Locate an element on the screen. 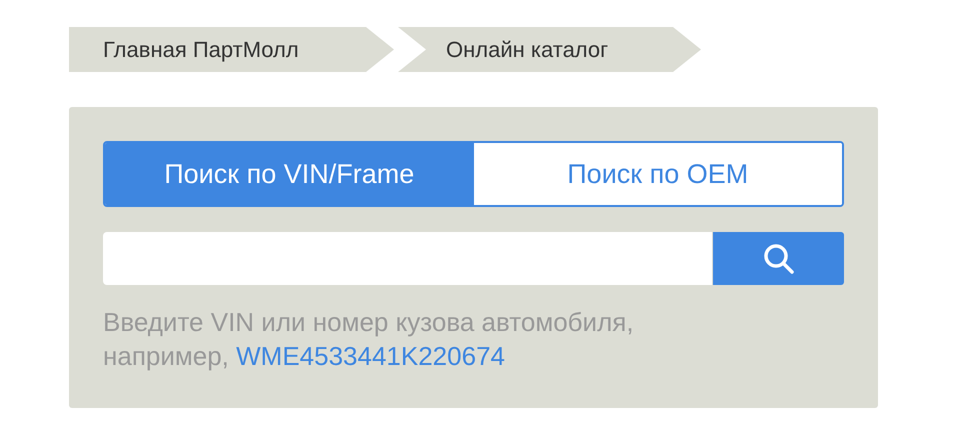 The image size is (960, 444). search-tab: Поиск по VIN/Frame is located at coordinates (289, 174).